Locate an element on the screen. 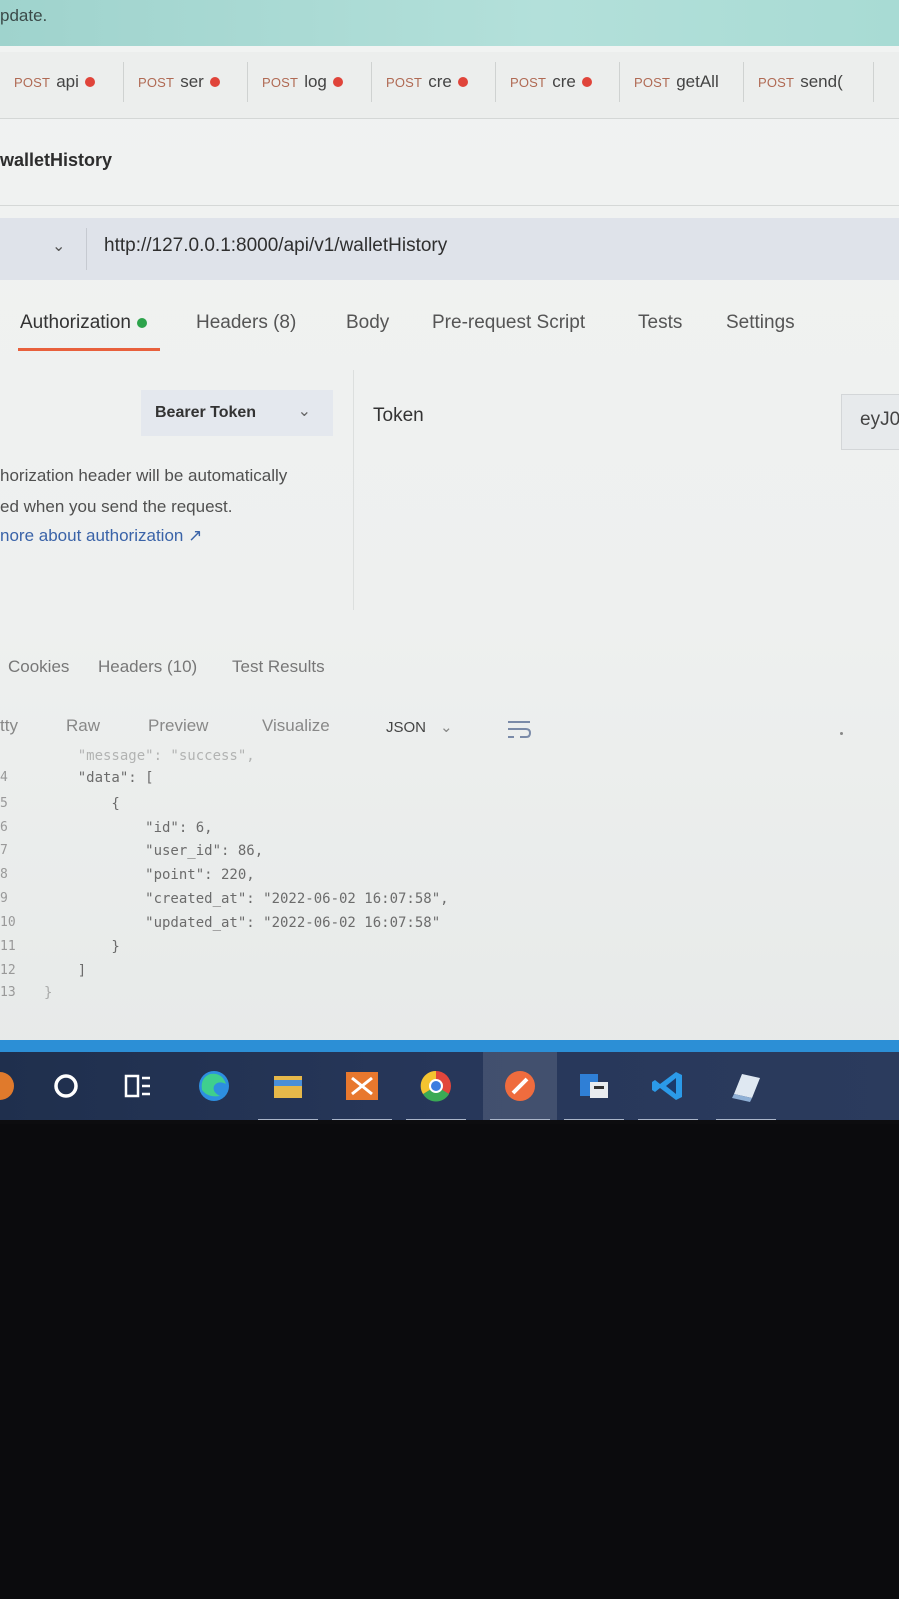 The height and width of the screenshot is (1599, 899). update-banner-text: pdate. is located at coordinates (24, 15).